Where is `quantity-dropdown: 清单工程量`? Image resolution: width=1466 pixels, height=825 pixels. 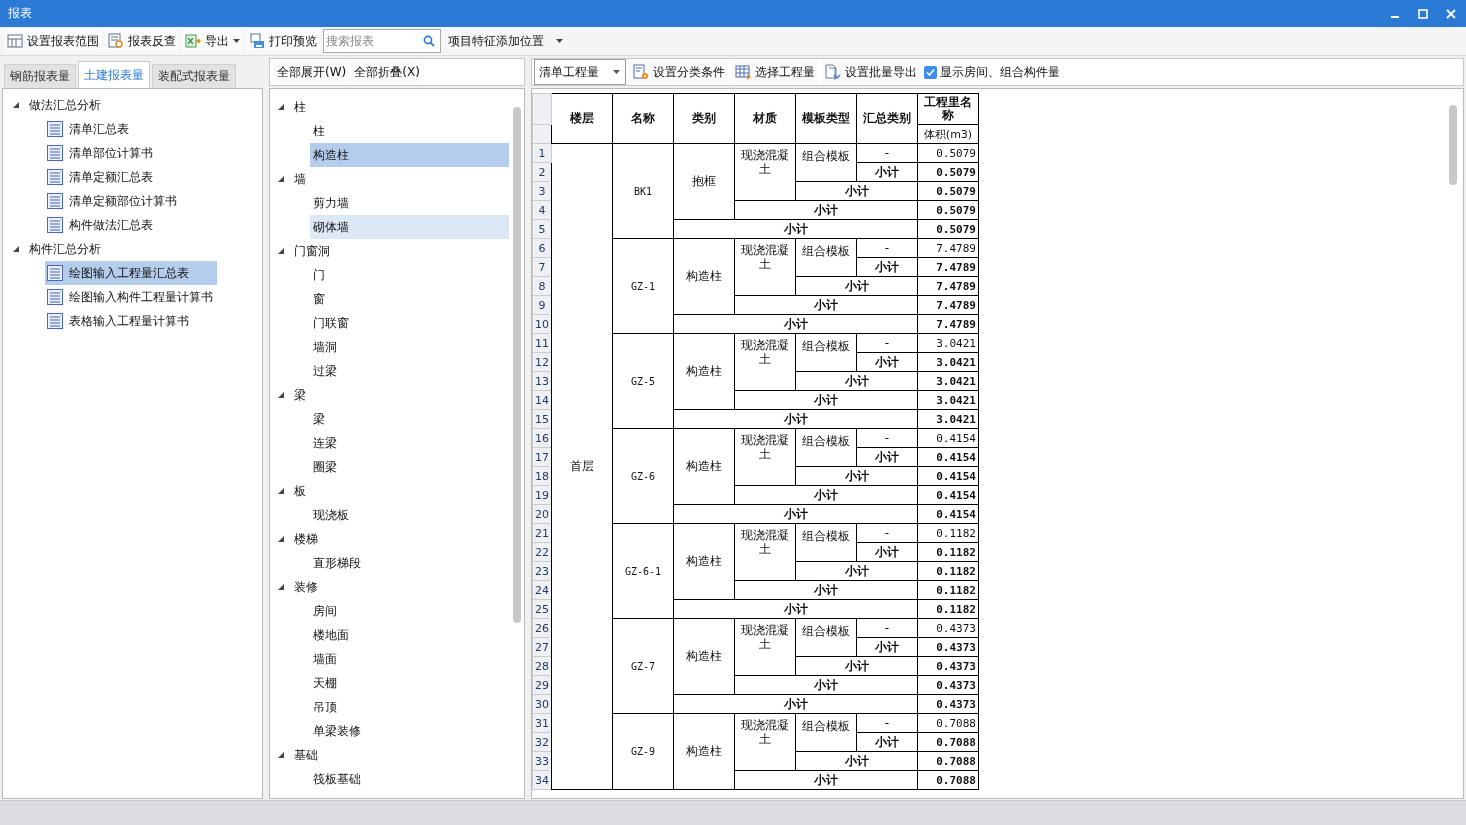 quantity-dropdown: 清单工程量 is located at coordinates (580, 72).